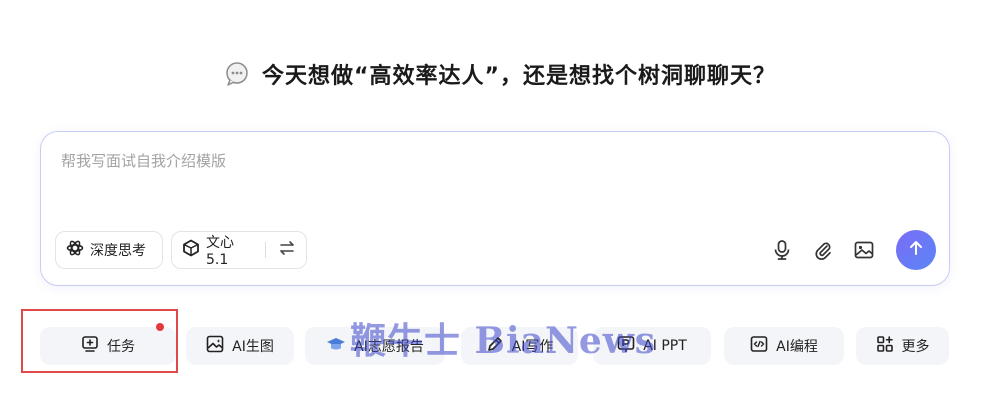  I want to click on swap-icon, so click(287, 250).